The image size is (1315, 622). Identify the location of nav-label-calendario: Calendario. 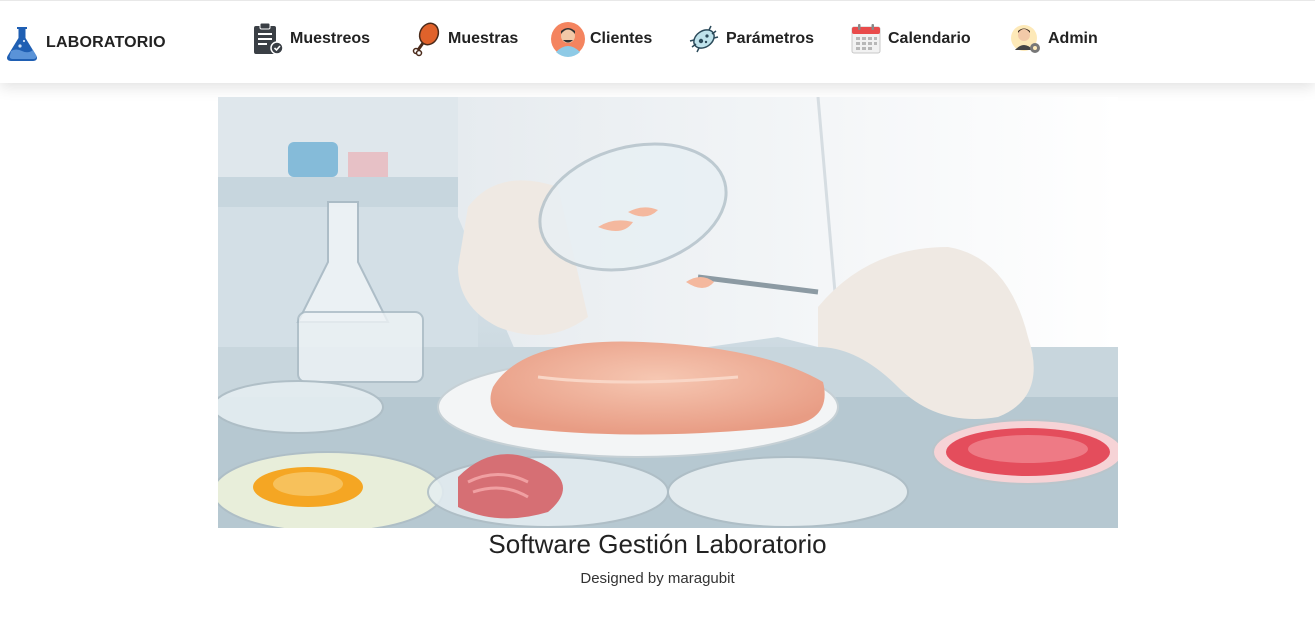
(929, 38).